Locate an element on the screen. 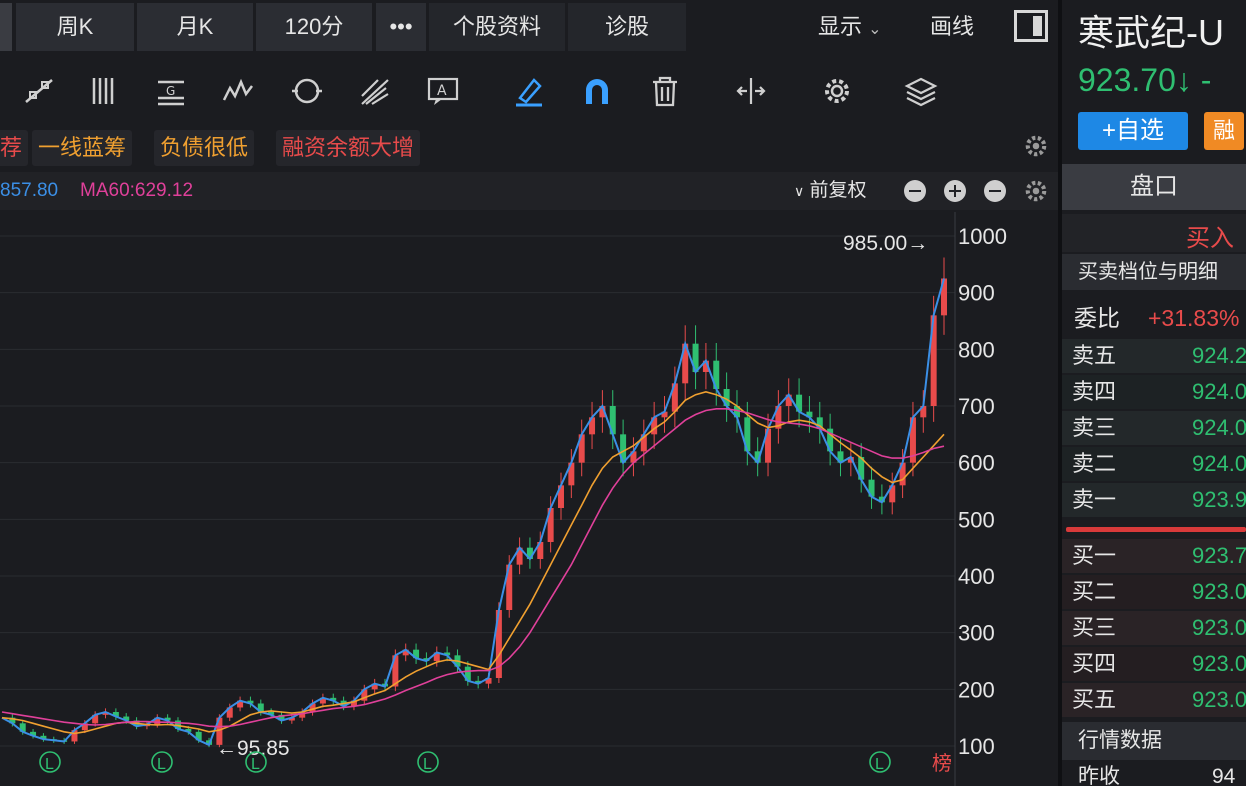 This screenshot has height=786, width=1246. bid-row-1: 买一 923.7 is located at coordinates (1154, 556).